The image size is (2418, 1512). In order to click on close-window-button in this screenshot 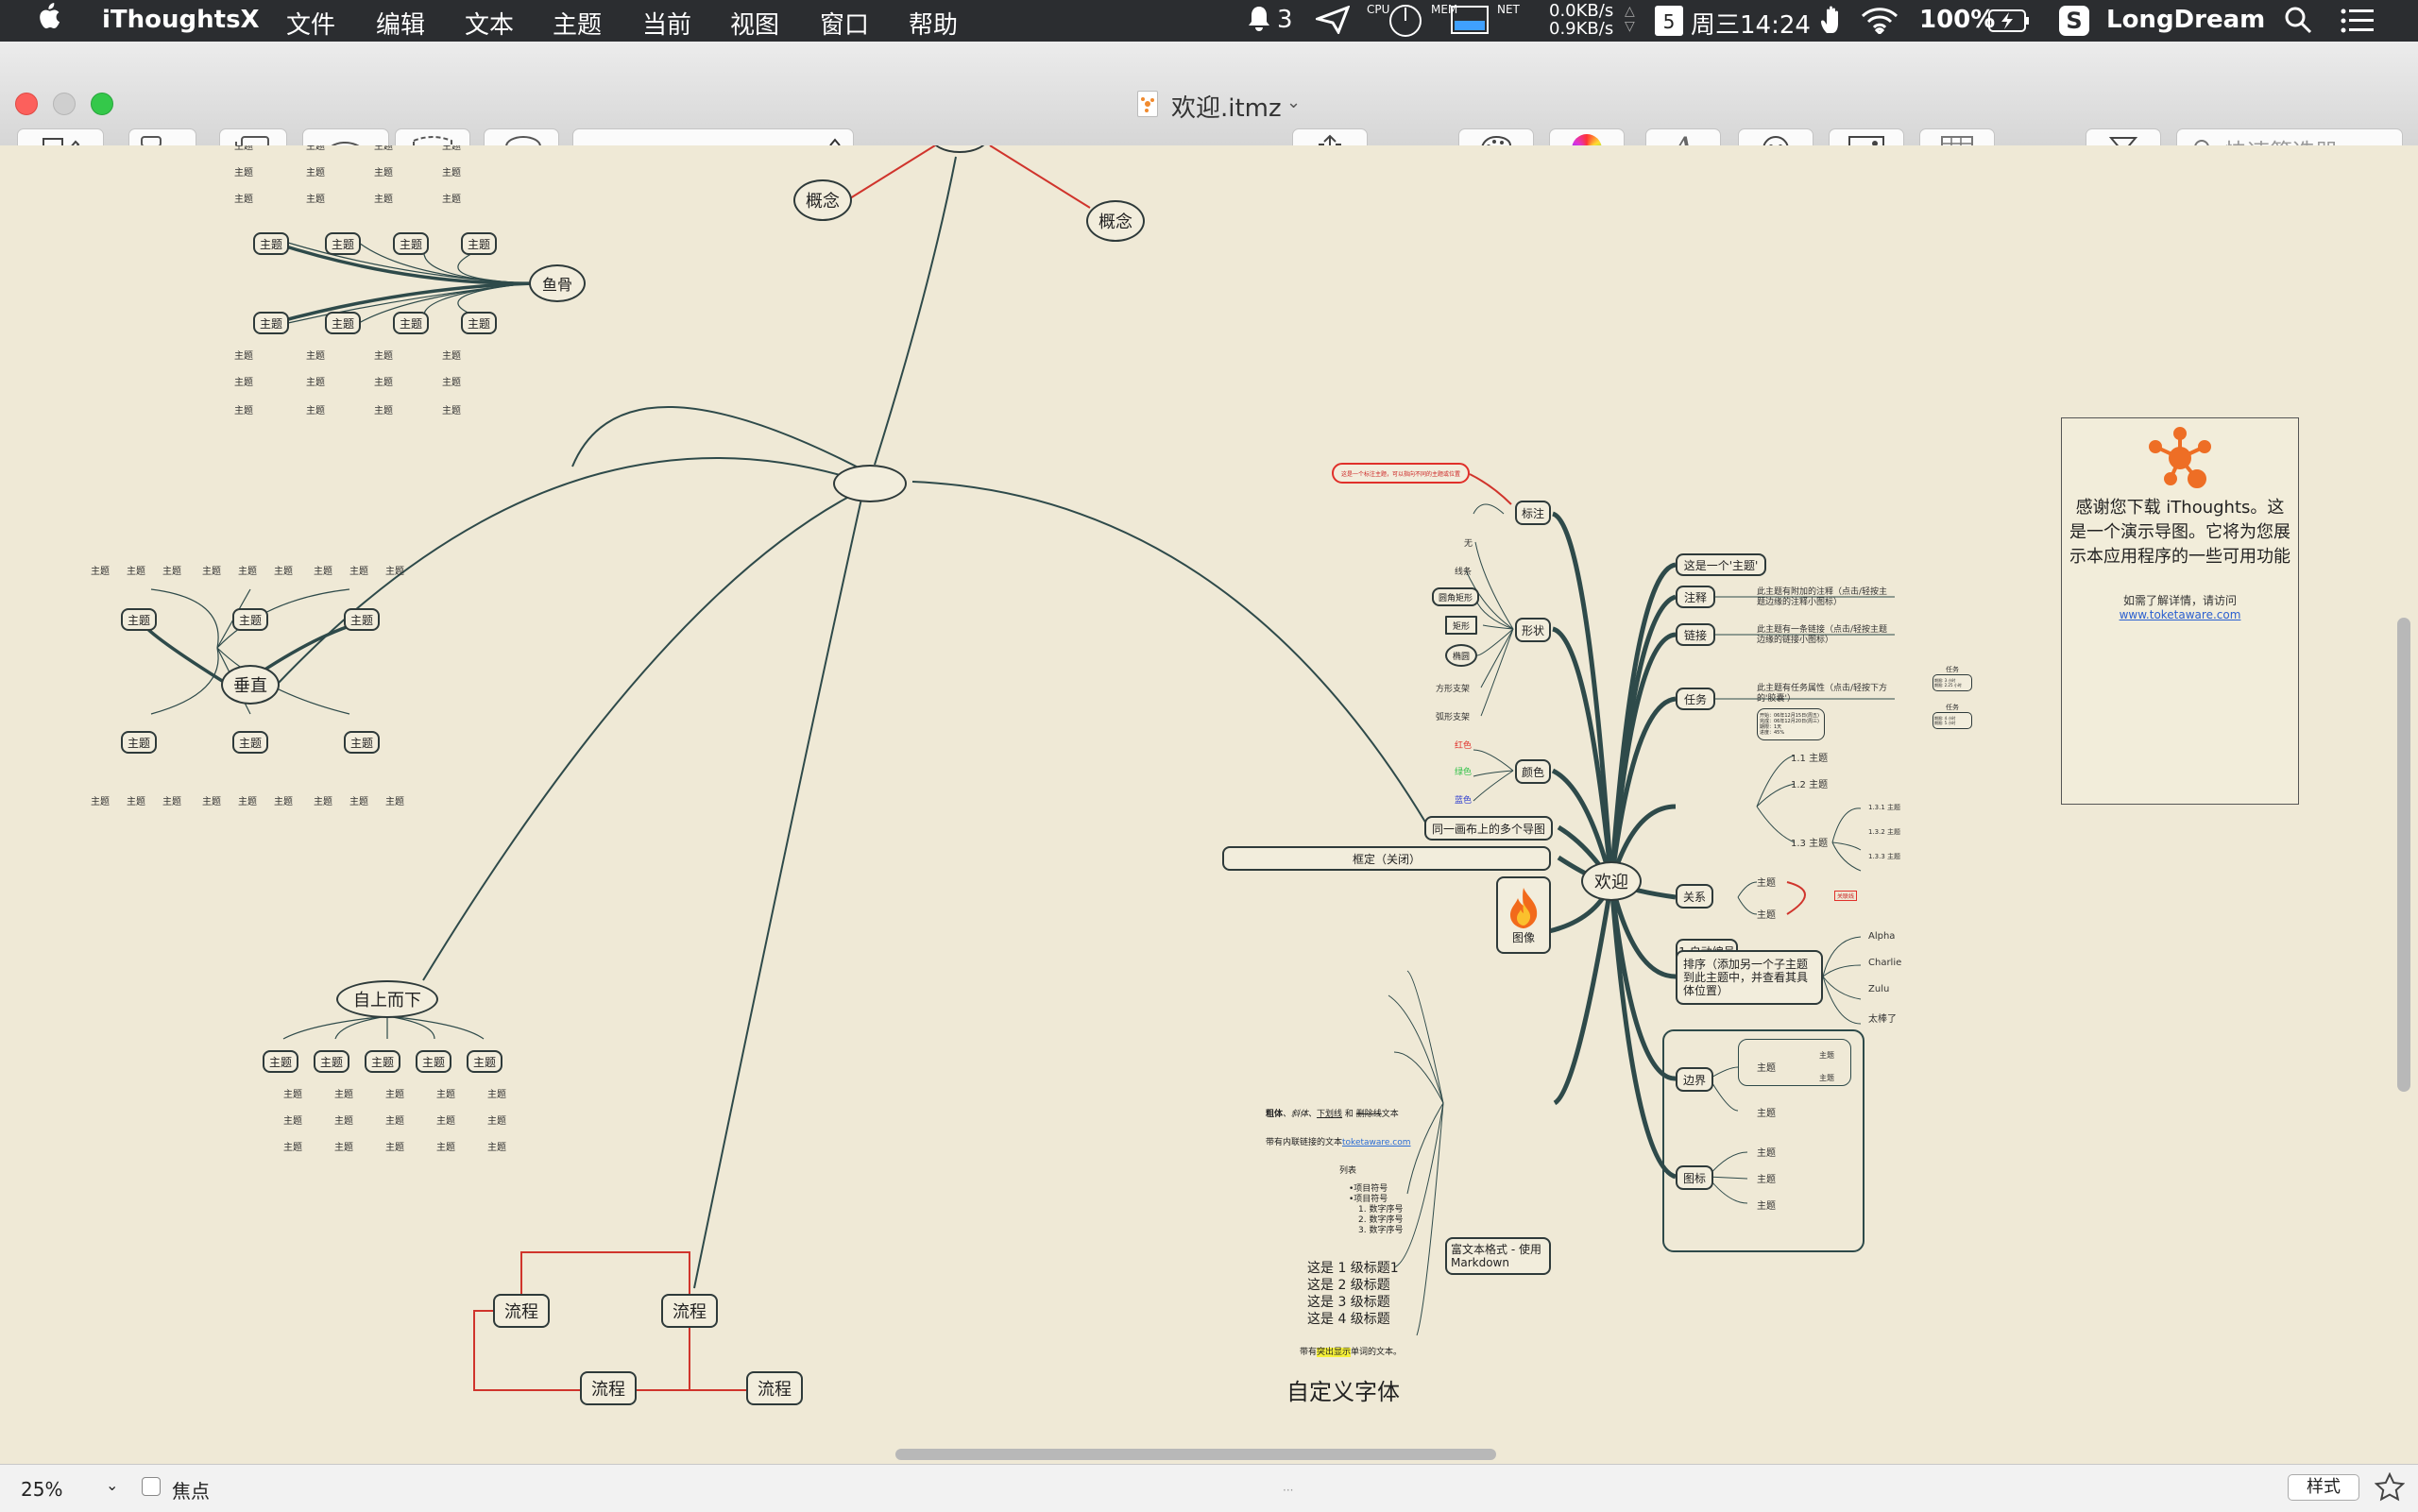, I will do `click(26, 104)`.